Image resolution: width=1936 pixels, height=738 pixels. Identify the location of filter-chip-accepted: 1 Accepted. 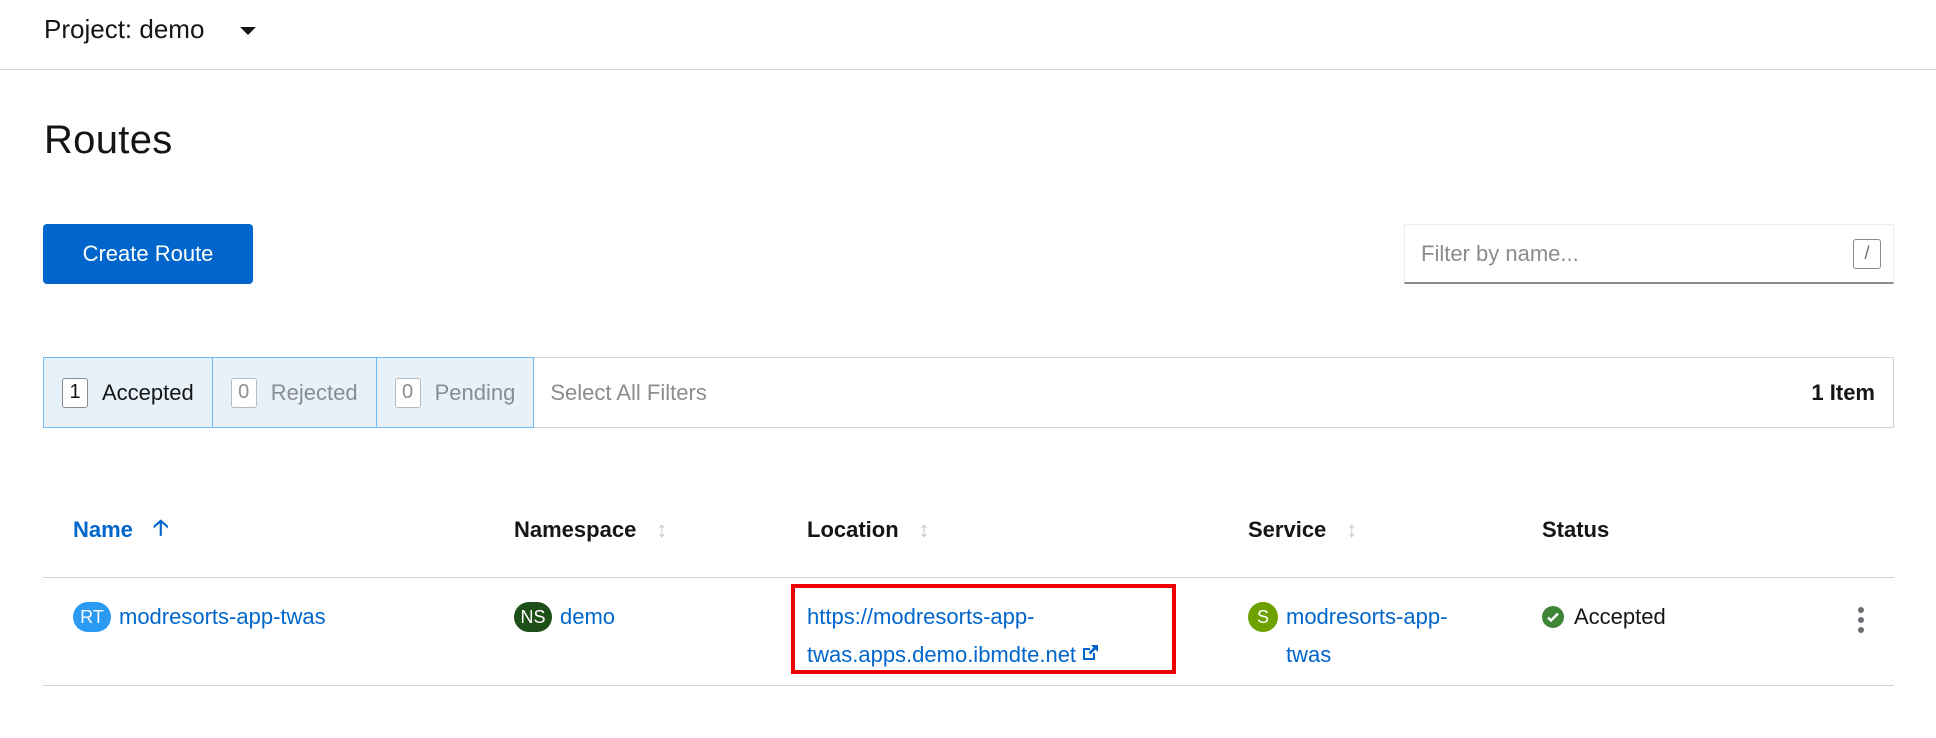
(128, 392).